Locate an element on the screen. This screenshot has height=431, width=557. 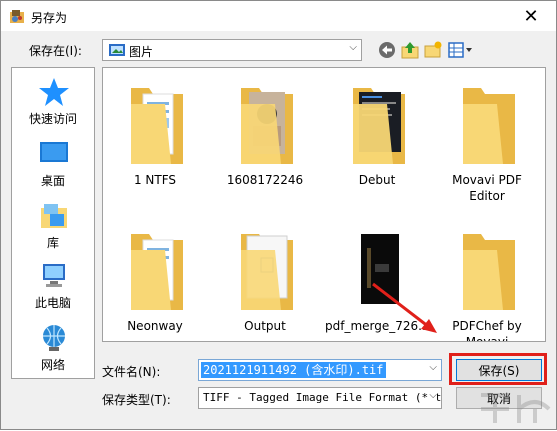
folder-screen-icon is located at coordinates (379, 126).